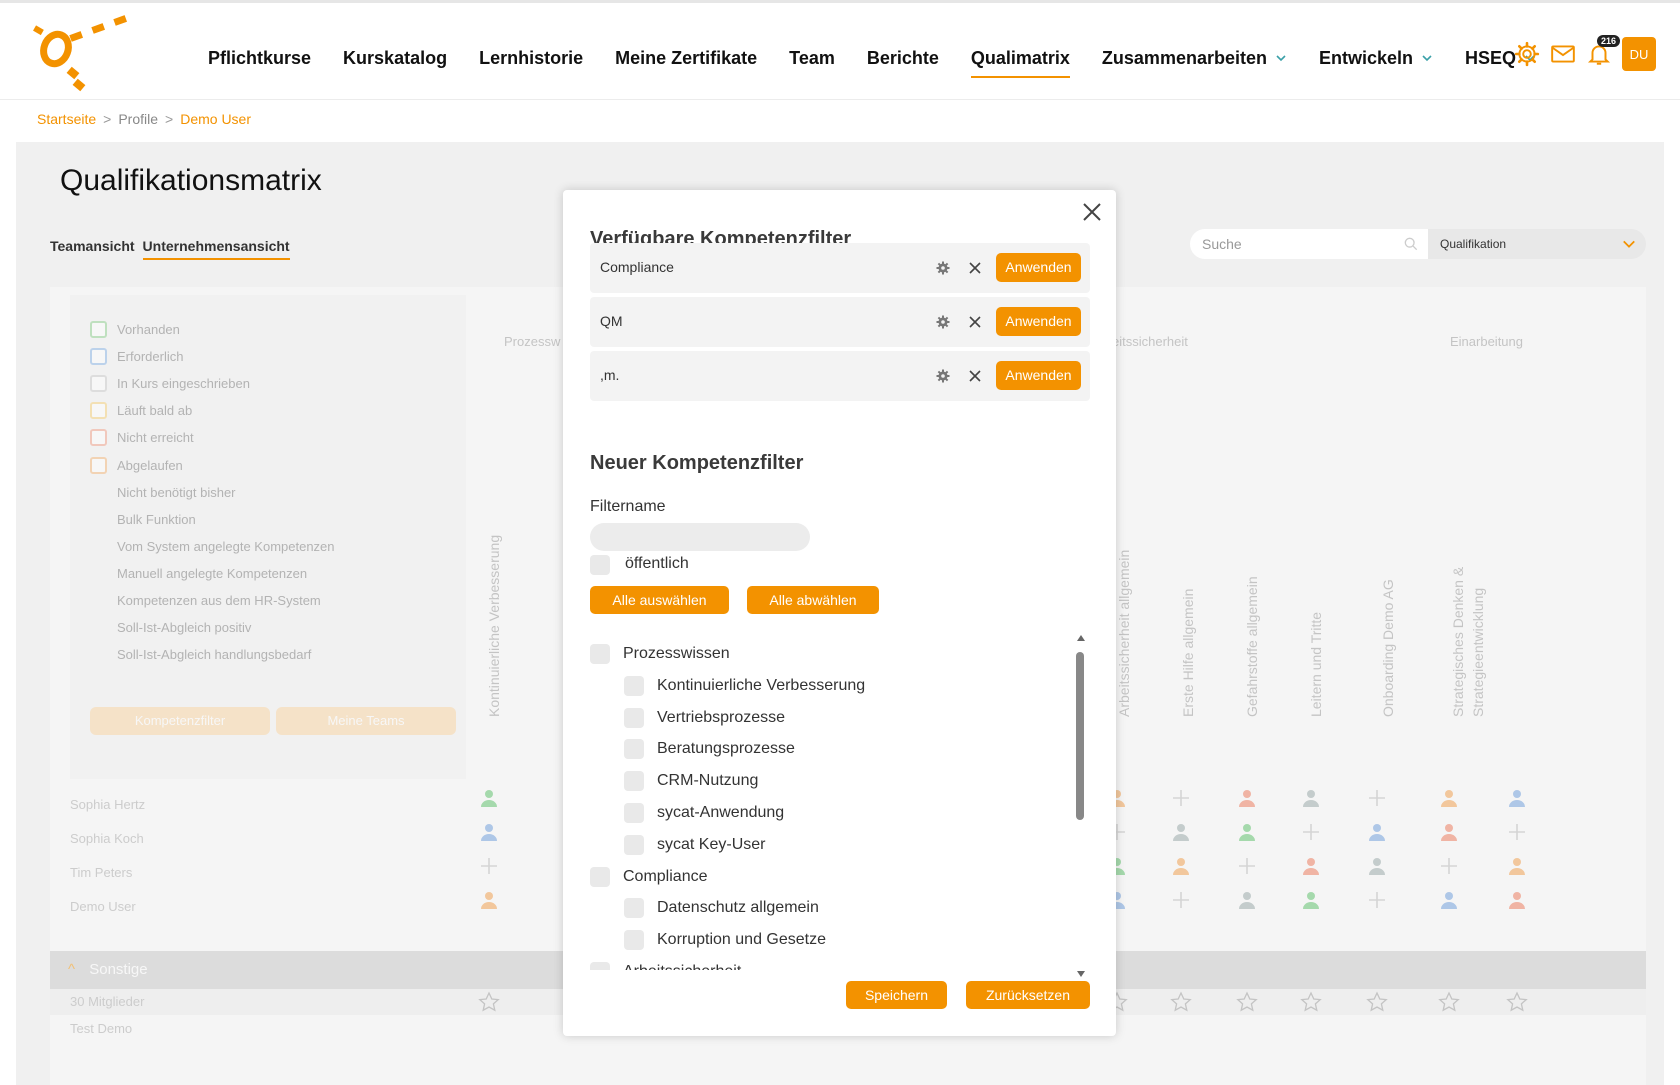 This screenshot has width=1680, height=1085. What do you see at coordinates (101, 872) in the screenshot?
I see `table-row-name: Tim Peters` at bounding box center [101, 872].